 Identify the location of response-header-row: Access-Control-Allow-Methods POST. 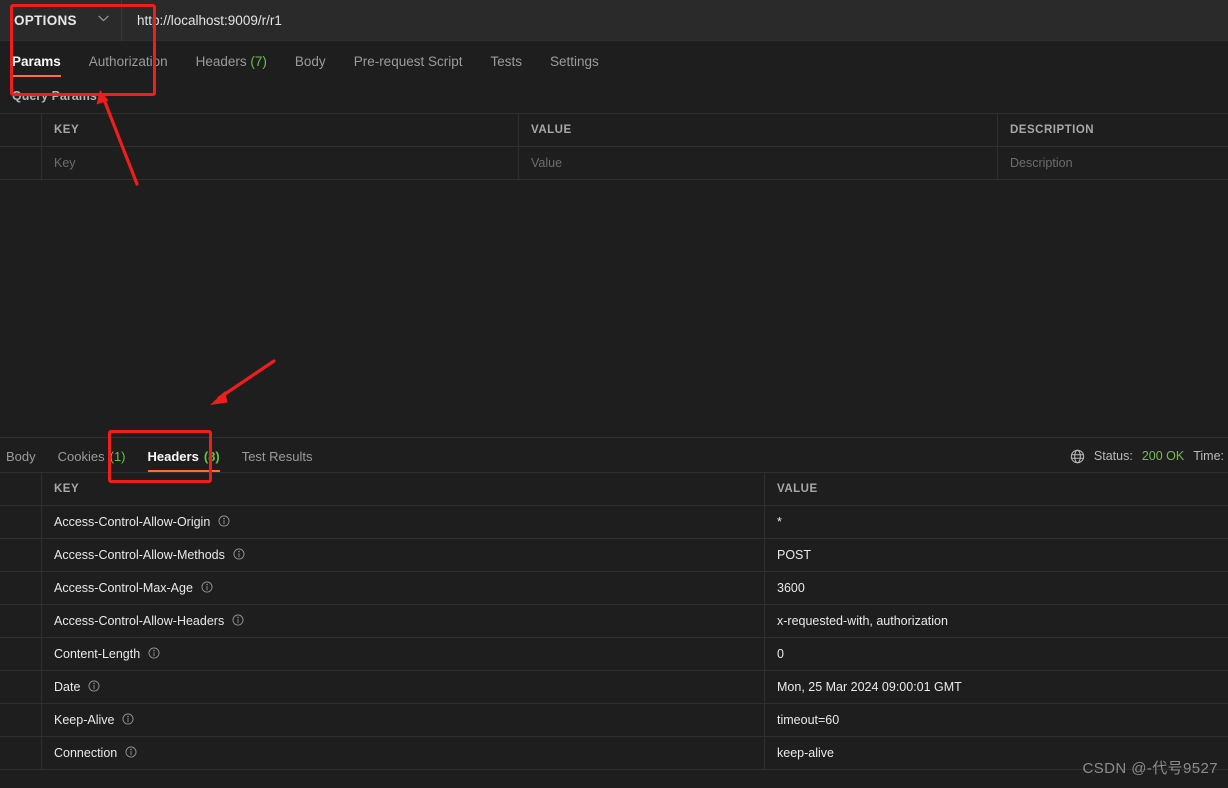
(614, 555).